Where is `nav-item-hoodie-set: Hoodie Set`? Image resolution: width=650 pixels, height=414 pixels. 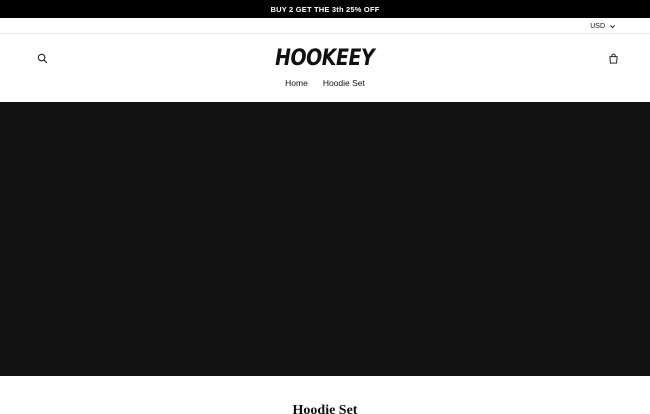 nav-item-hoodie-set: Hoodie Set is located at coordinates (344, 85).